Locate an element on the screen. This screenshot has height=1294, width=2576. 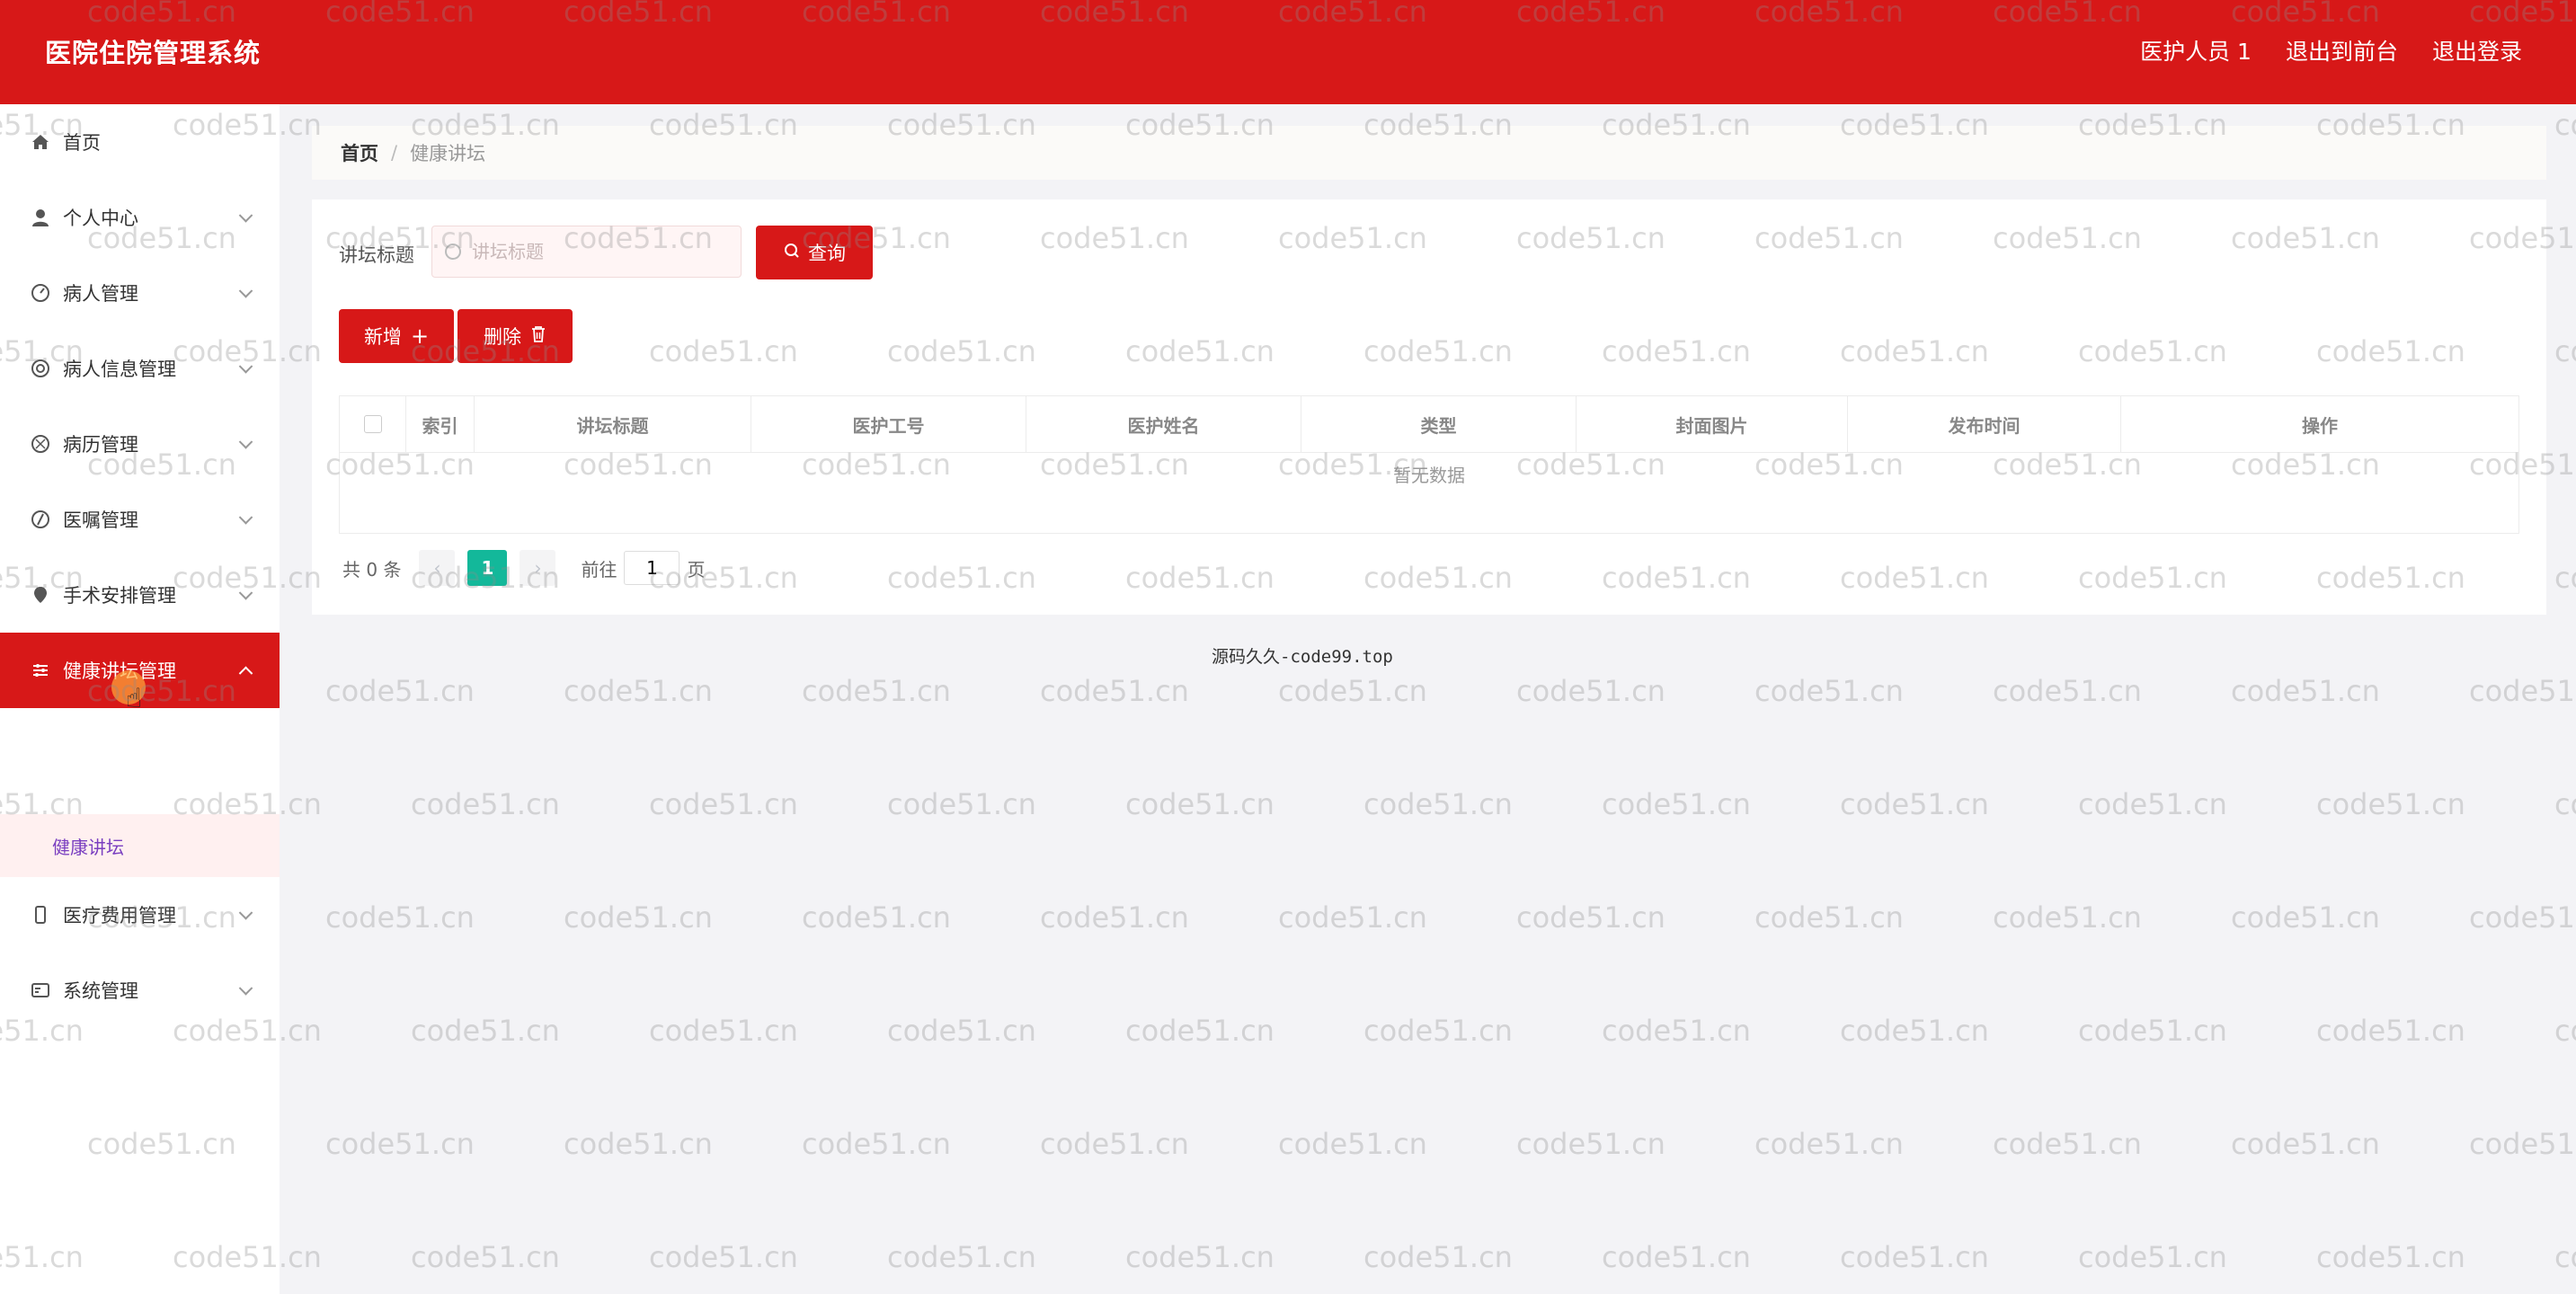
next-page-button: › is located at coordinates (538, 568).